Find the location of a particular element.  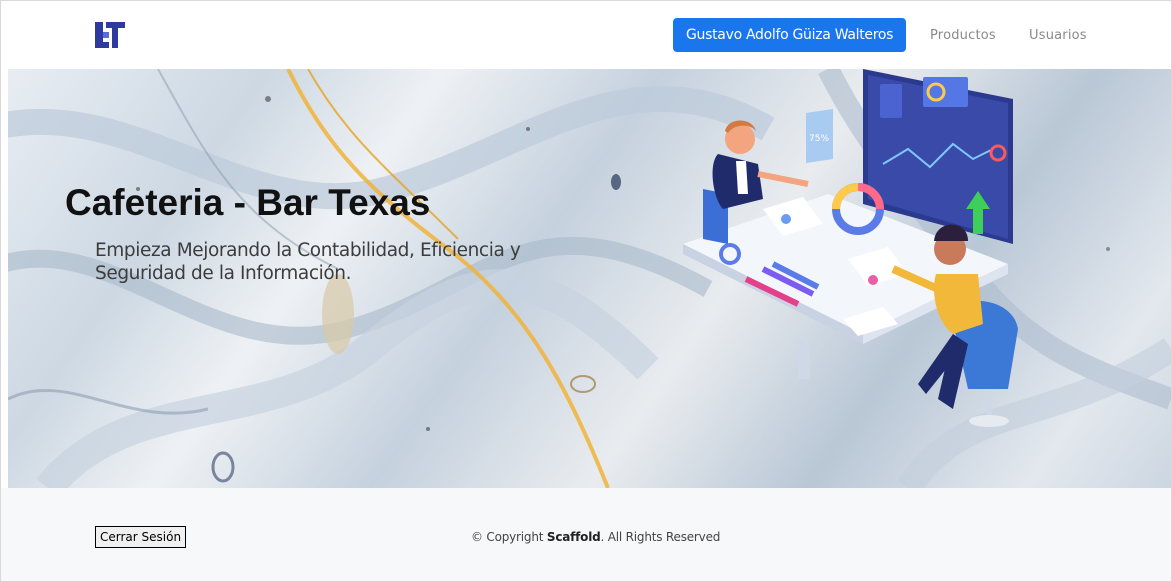

hero-title: Cafeteria - Bar Texas is located at coordinates (248, 202).